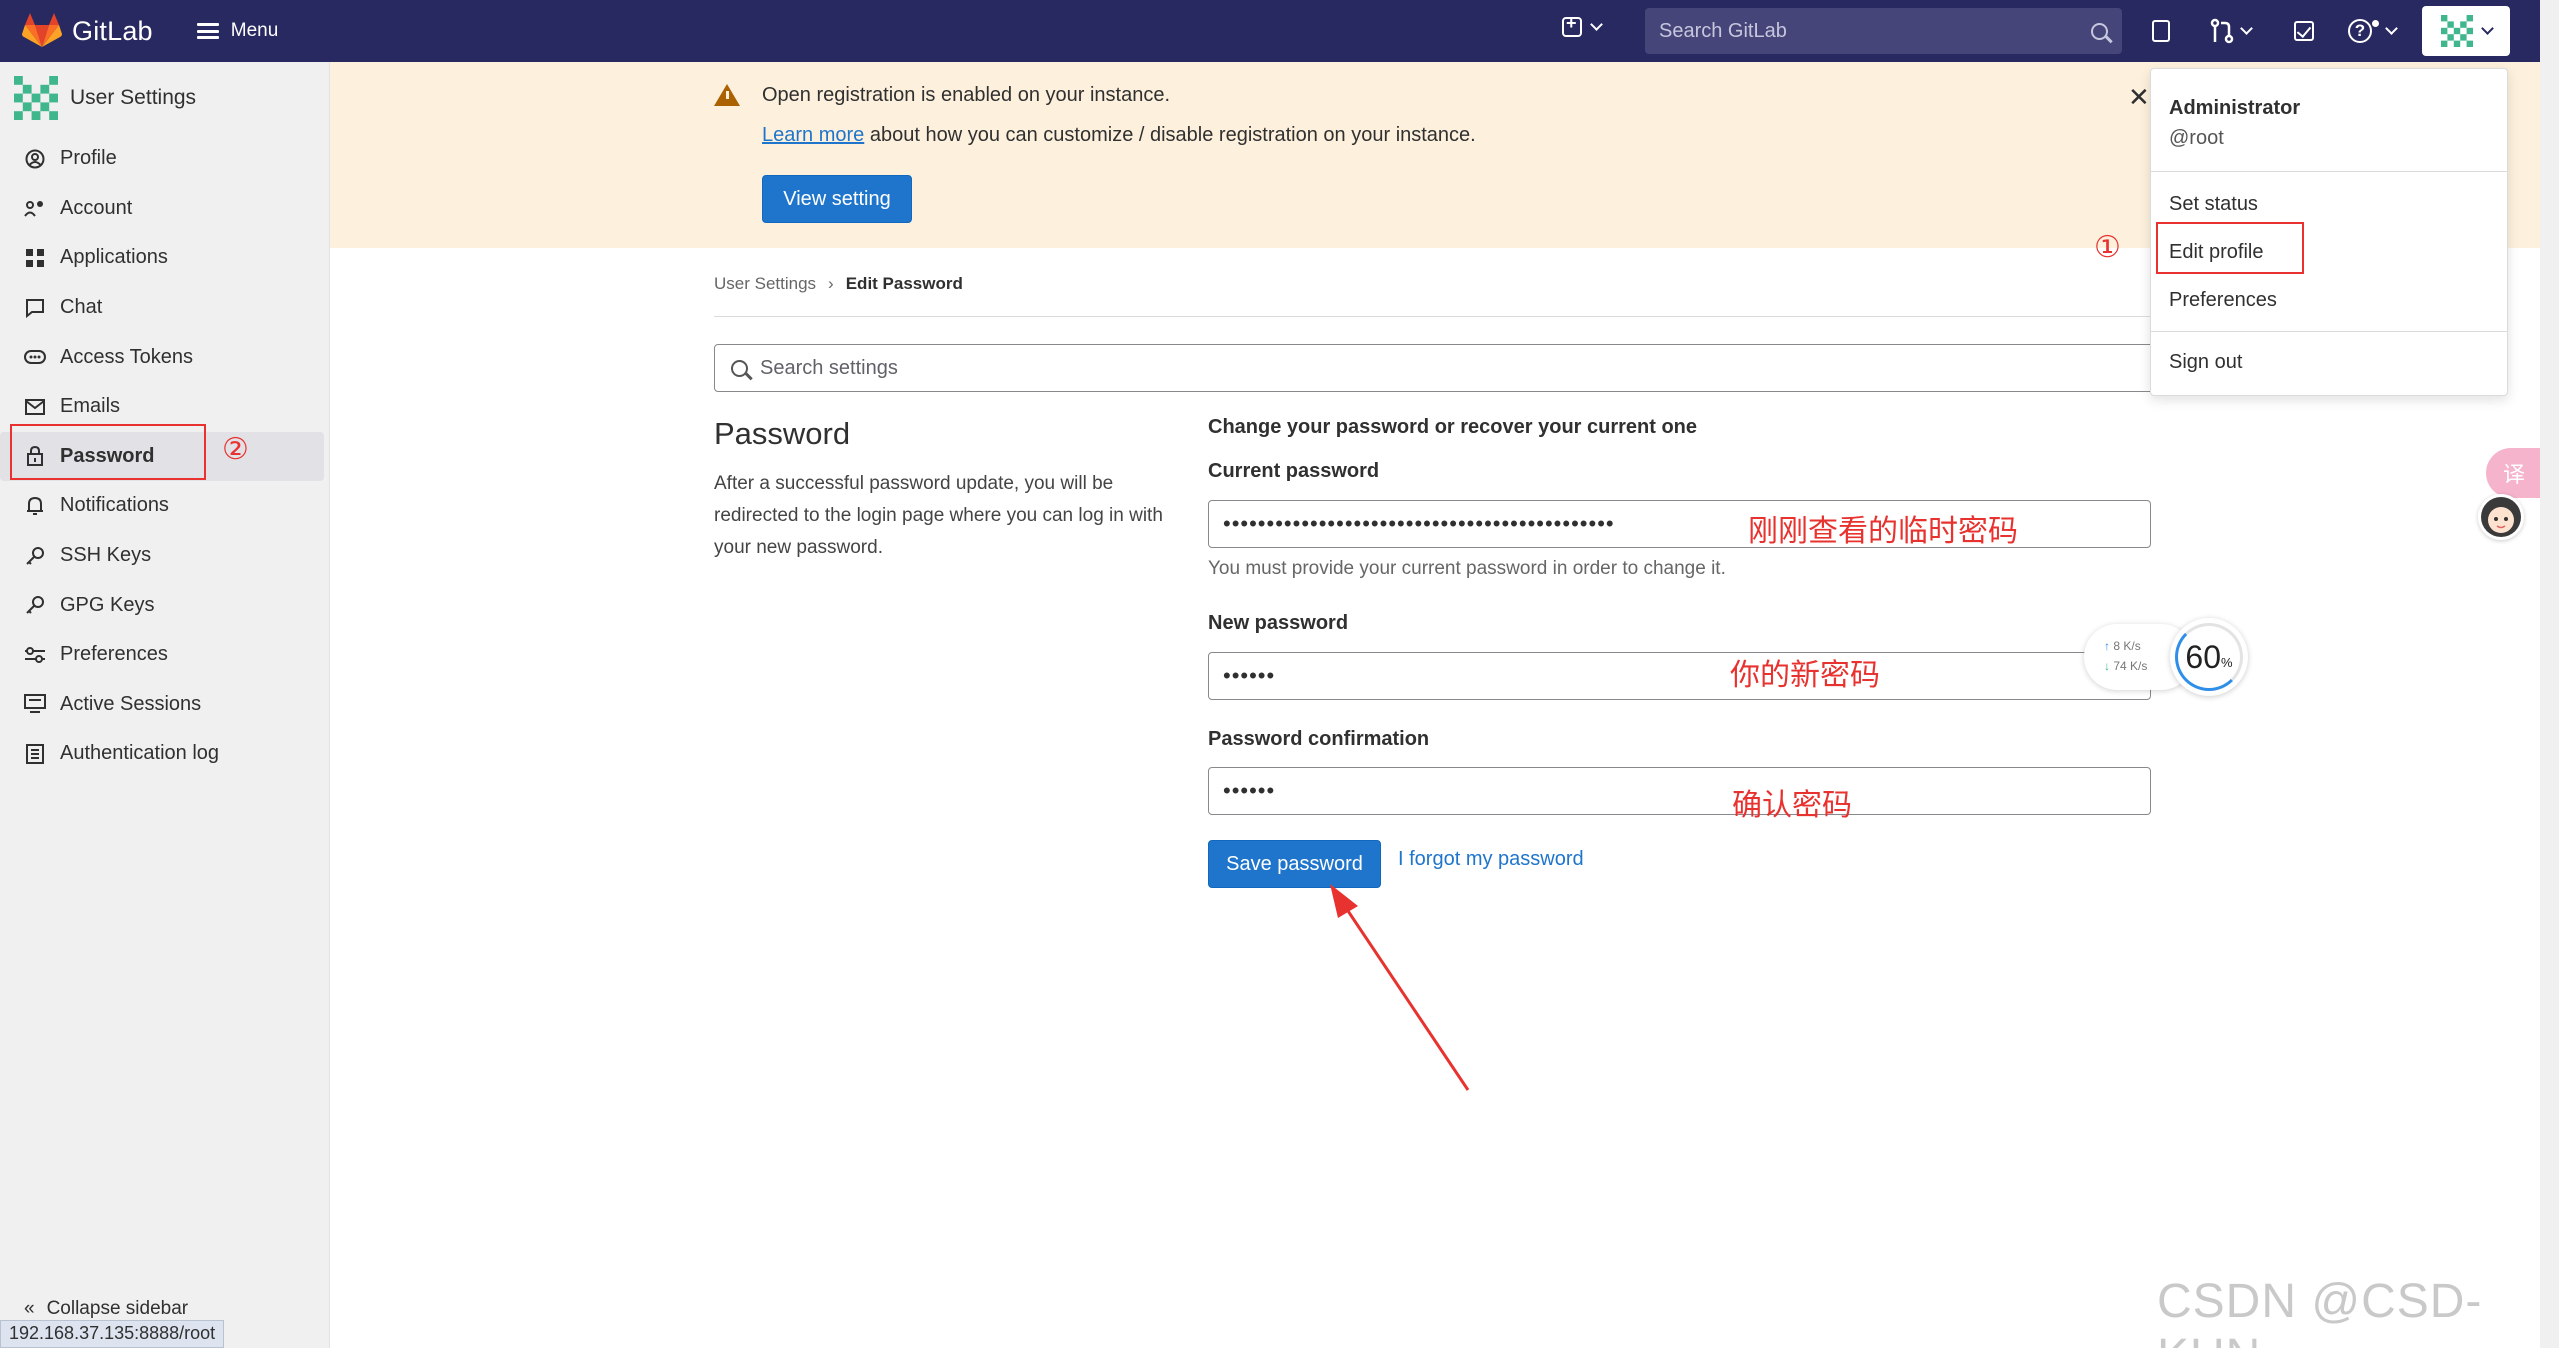 The image size is (2559, 1348). I want to click on collapse-sidebar-button: « Collapse sidebar, so click(106, 1309).